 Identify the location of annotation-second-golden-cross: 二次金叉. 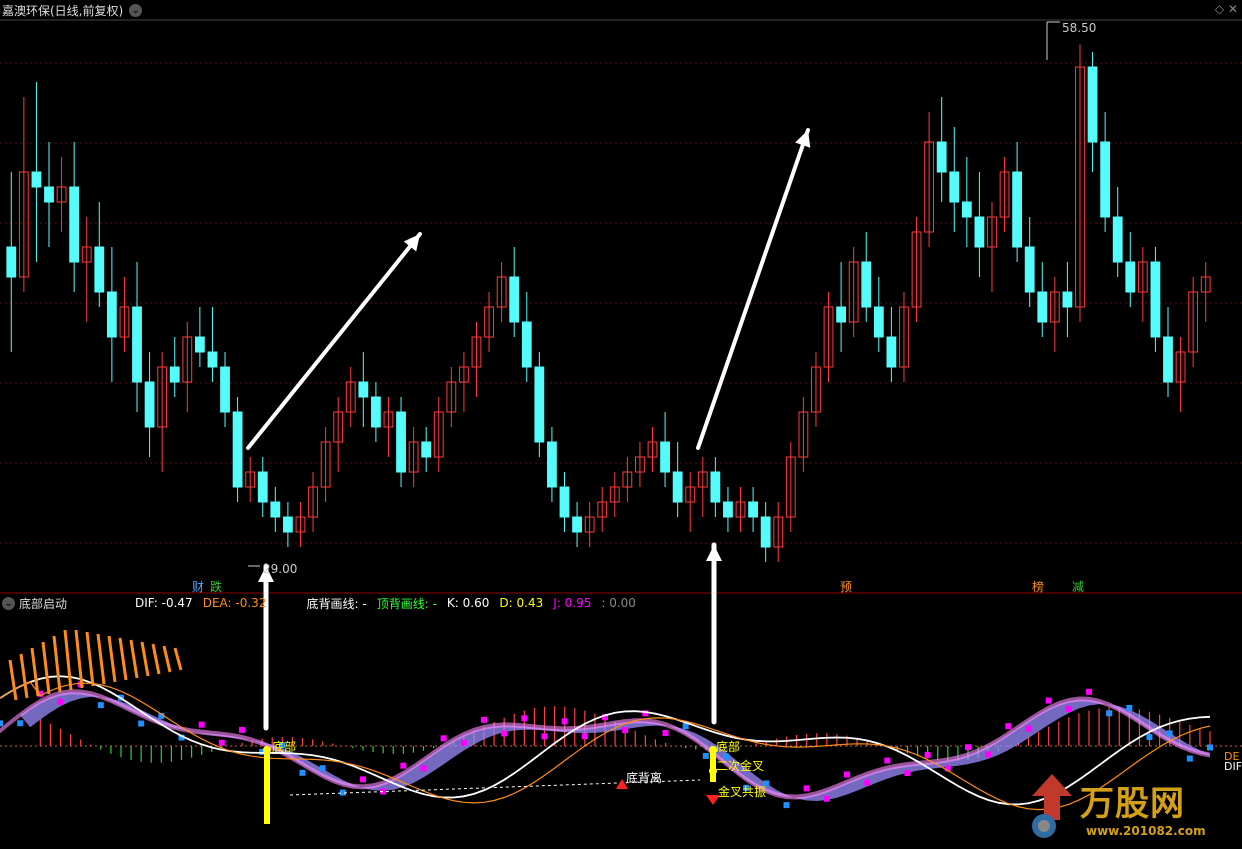
(740, 766).